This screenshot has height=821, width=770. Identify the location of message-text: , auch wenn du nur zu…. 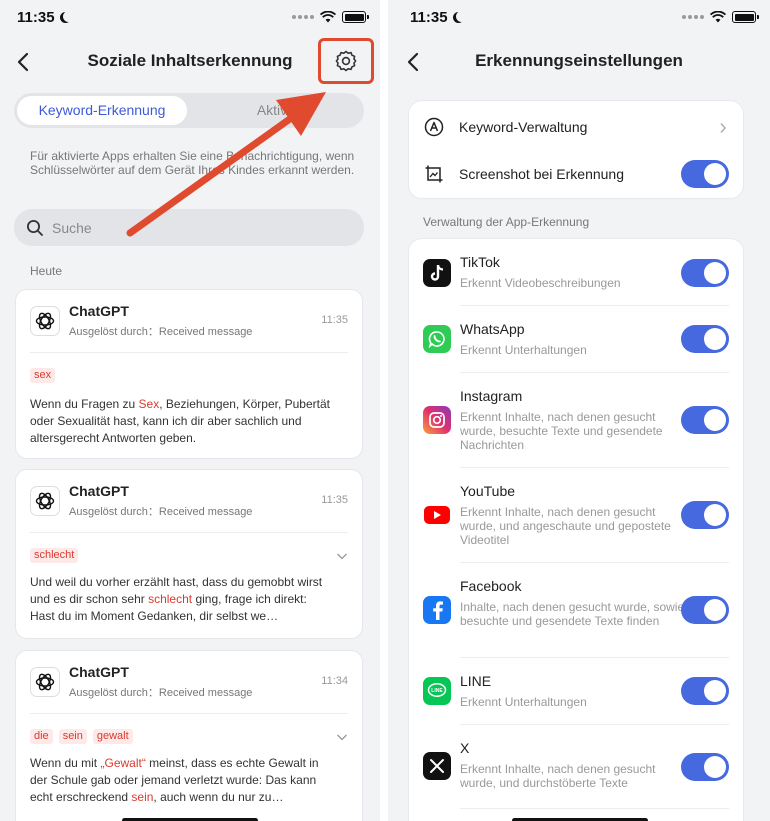
(218, 797).